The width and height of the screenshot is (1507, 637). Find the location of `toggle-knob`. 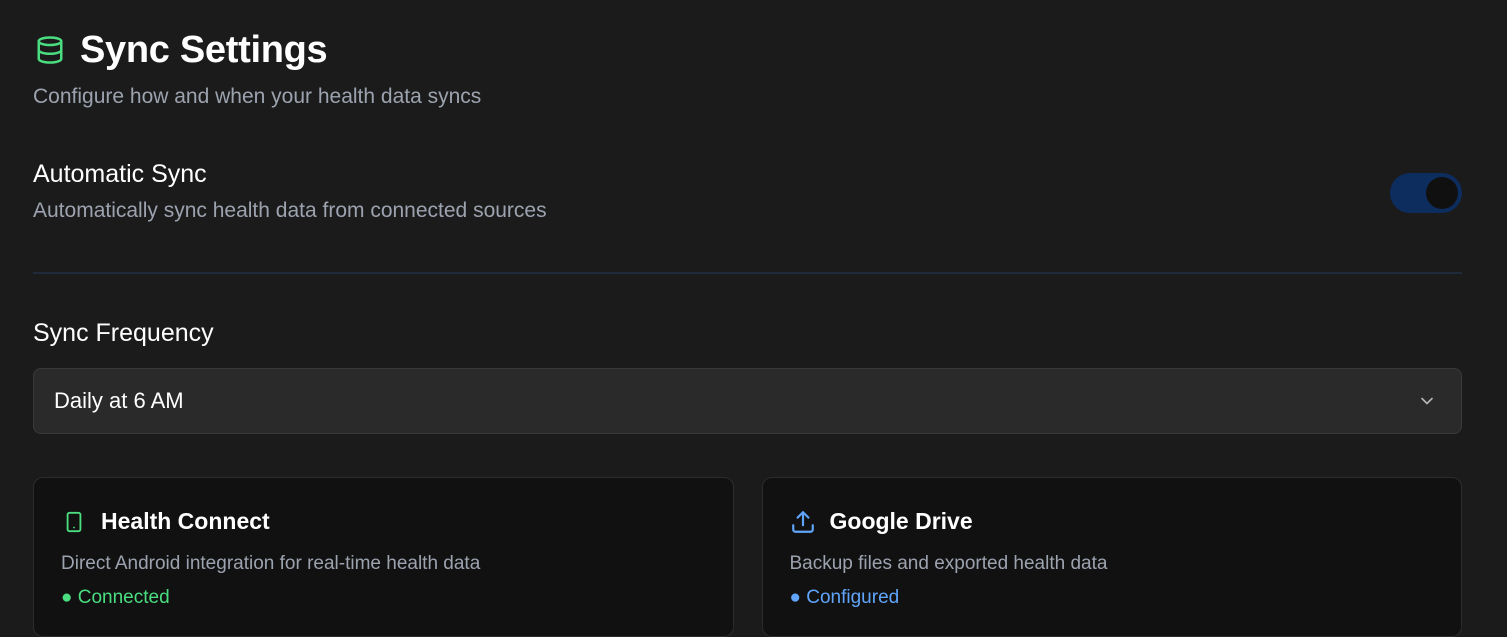

toggle-knob is located at coordinates (1442, 193).